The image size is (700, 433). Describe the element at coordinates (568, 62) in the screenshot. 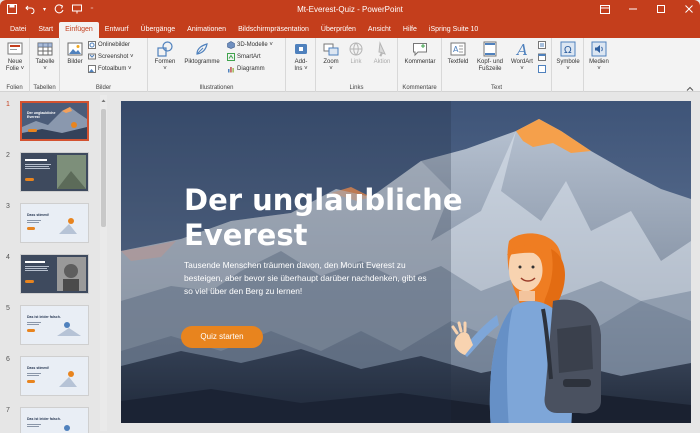

I see `symbole-label: Symbole` at that location.